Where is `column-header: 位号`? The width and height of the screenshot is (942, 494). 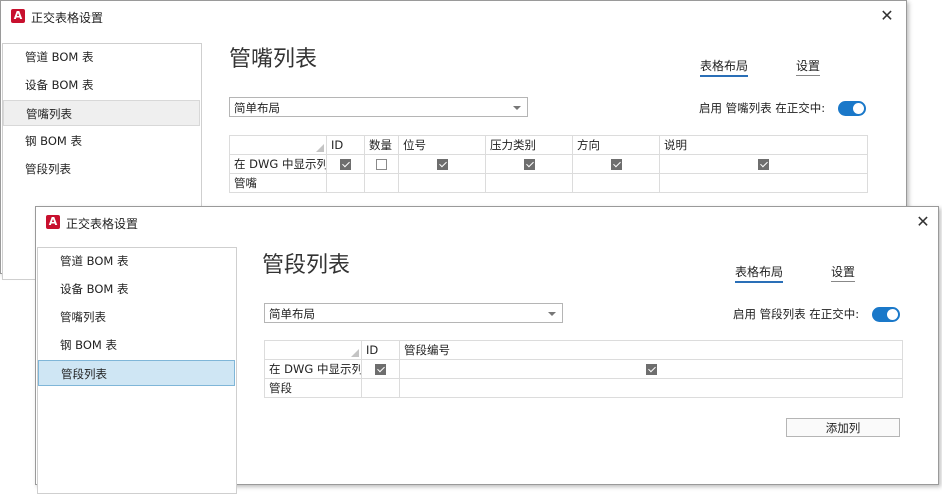
column-header: 位号 is located at coordinates (442, 145).